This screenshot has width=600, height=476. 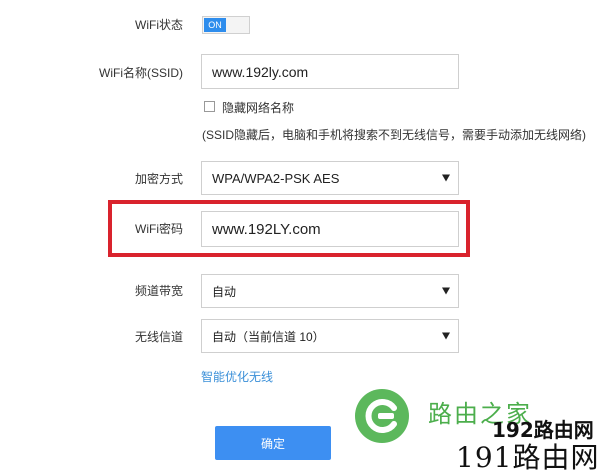 What do you see at coordinates (330, 291) in the screenshot?
I see `bandwidth-select: 自动` at bounding box center [330, 291].